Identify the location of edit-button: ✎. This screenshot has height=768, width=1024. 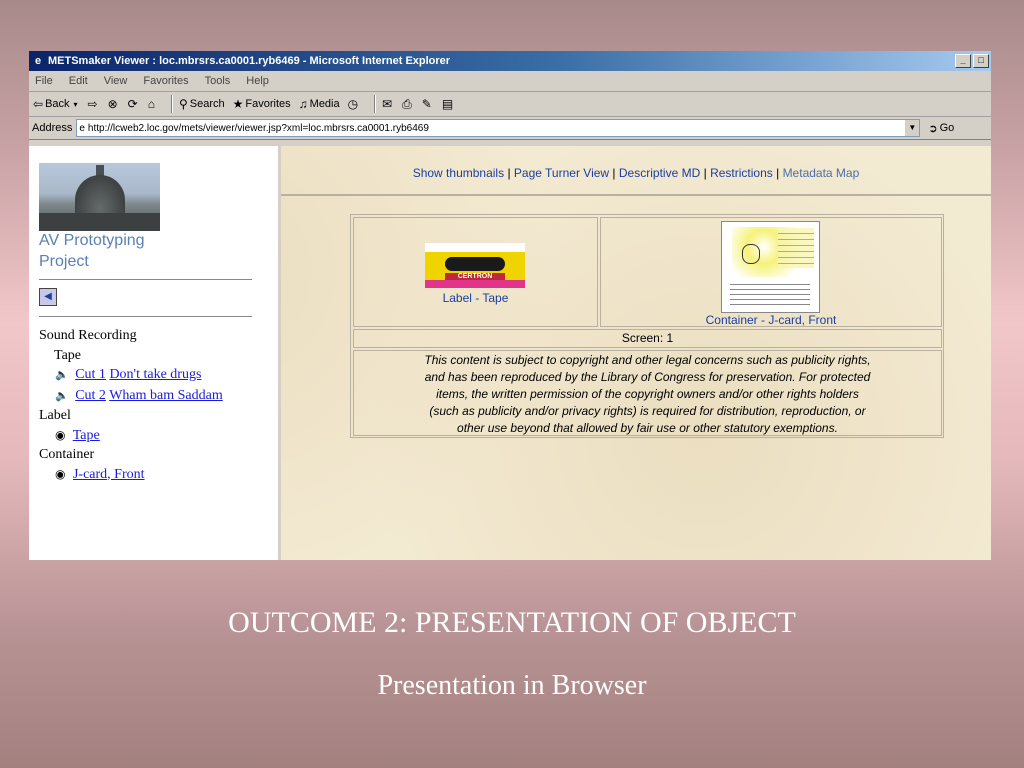
(428, 104).